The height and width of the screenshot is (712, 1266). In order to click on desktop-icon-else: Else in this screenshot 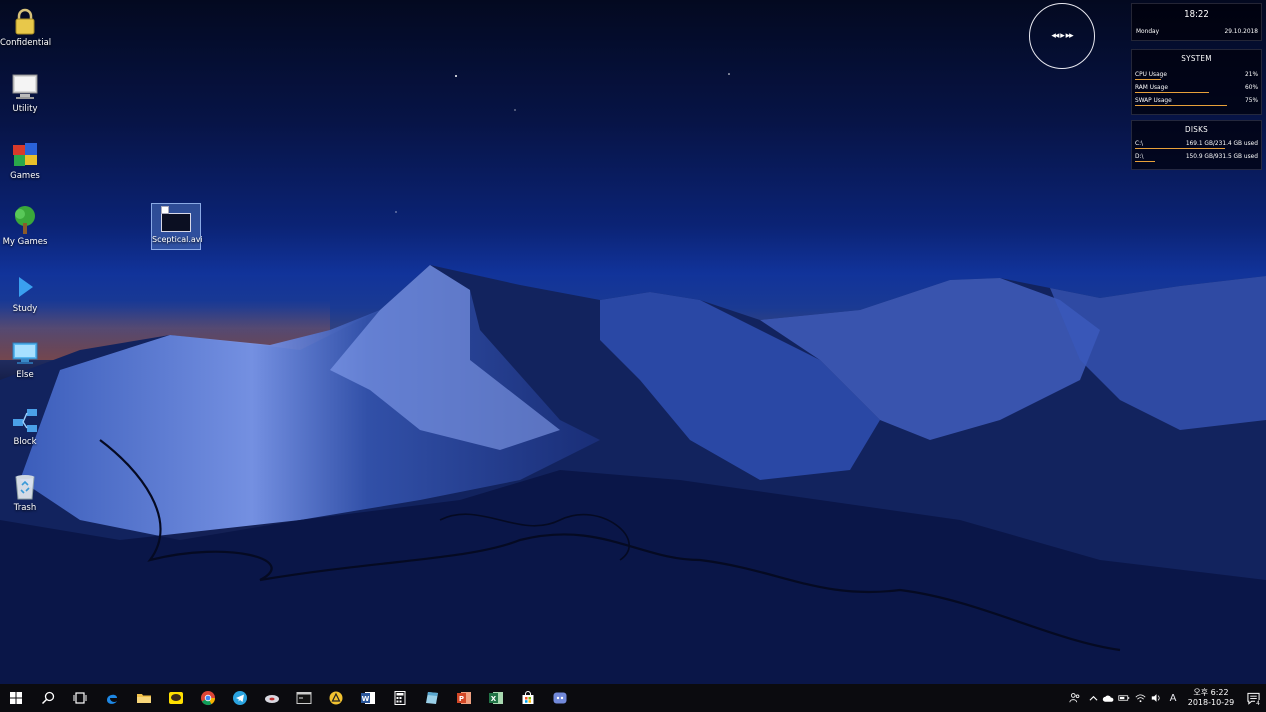, I will do `click(25, 359)`.